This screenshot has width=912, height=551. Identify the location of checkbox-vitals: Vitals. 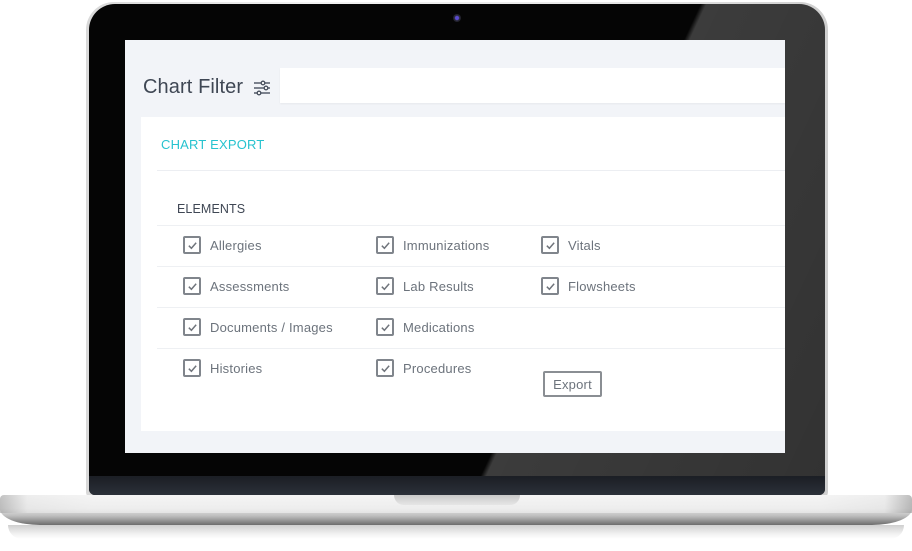
(571, 245).